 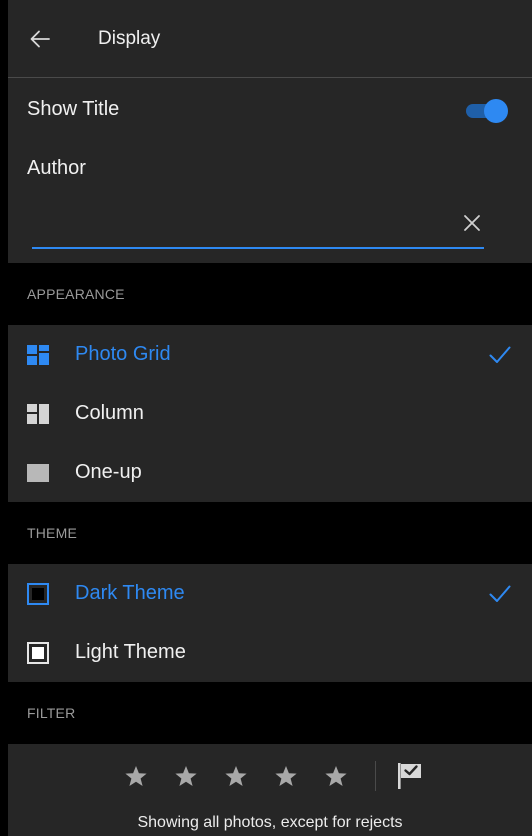 I want to click on filter-status-text: Showing all photos, except for rejects, so click(x=270, y=822).